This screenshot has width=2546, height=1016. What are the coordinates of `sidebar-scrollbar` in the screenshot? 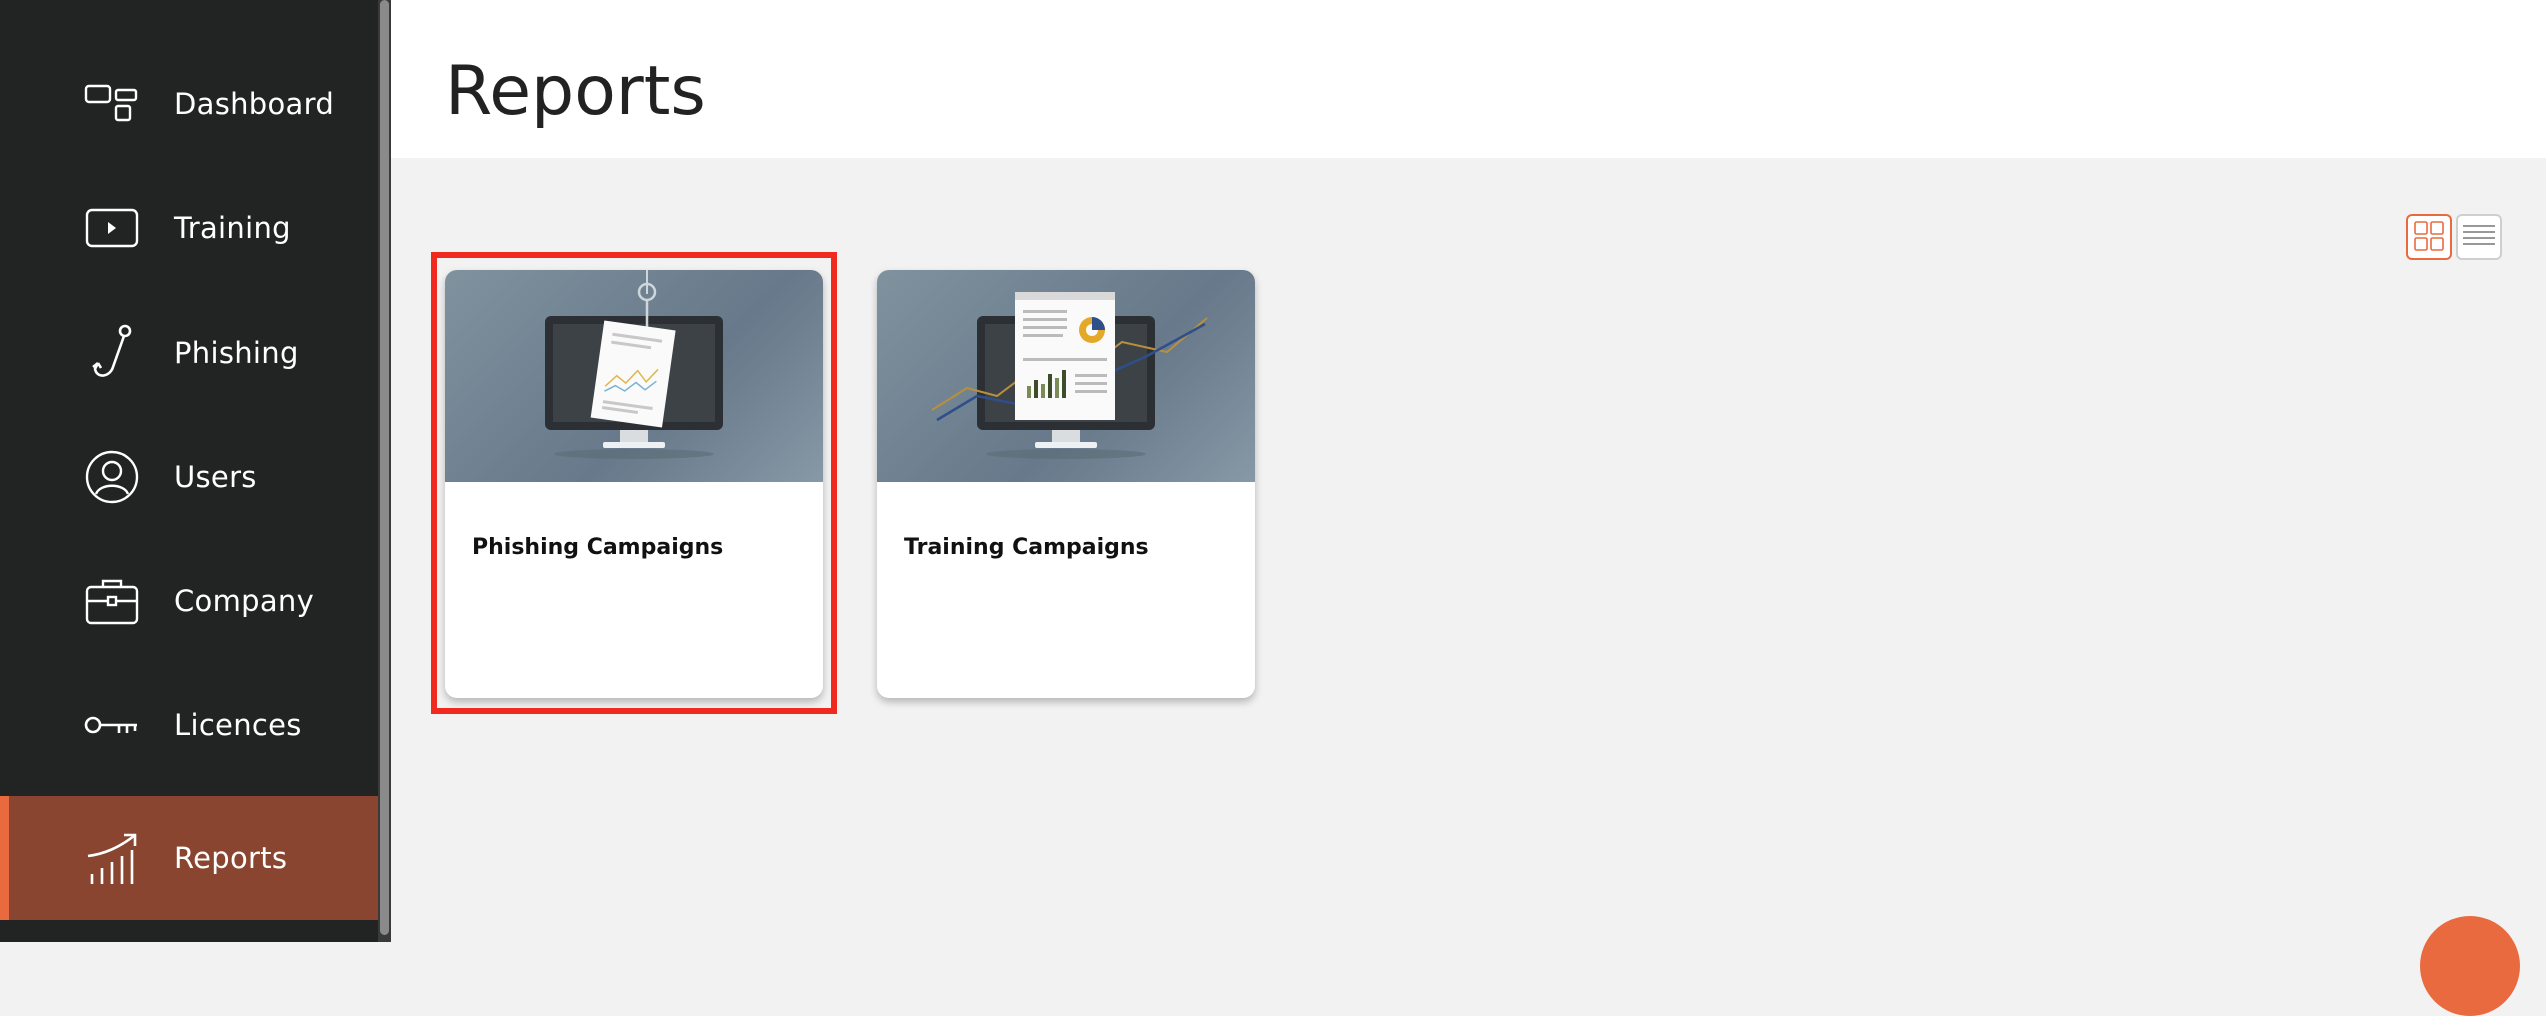 It's located at (384, 471).